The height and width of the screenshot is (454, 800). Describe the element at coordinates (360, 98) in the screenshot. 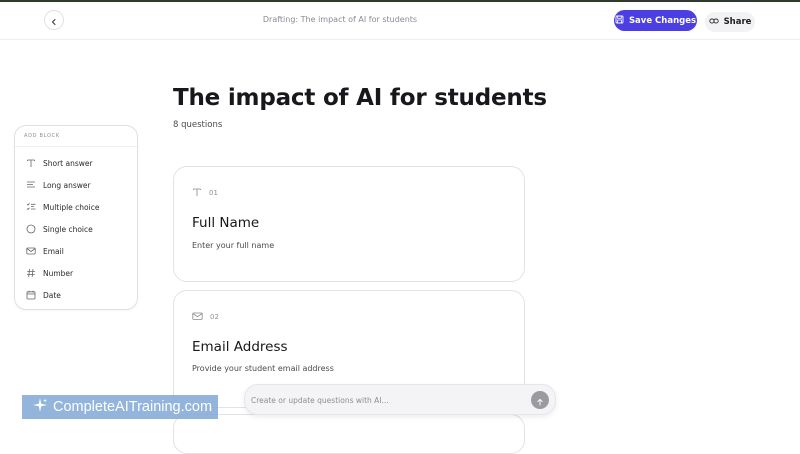

I see `page-title: The impact of AI for students` at that location.